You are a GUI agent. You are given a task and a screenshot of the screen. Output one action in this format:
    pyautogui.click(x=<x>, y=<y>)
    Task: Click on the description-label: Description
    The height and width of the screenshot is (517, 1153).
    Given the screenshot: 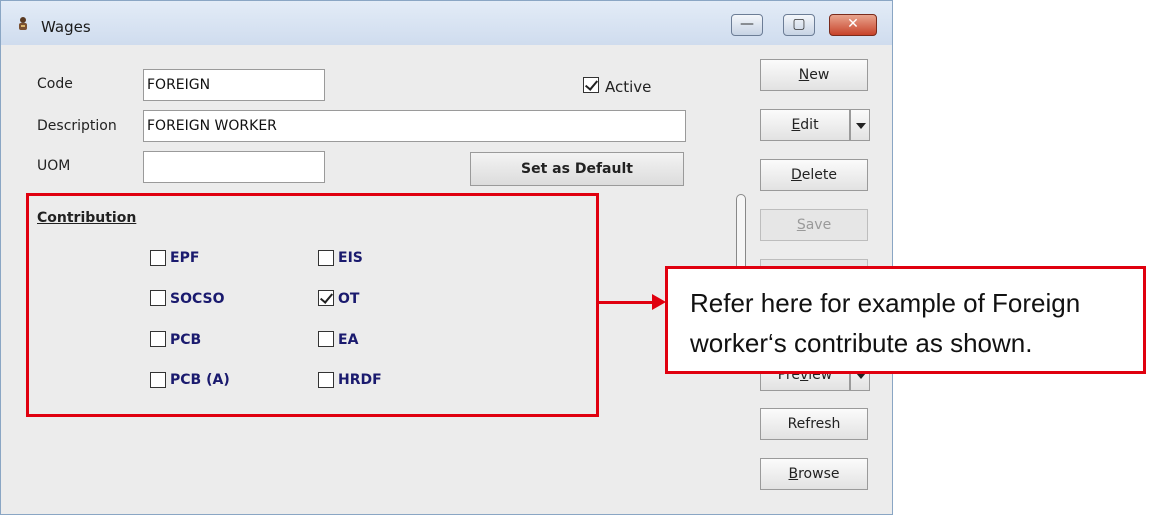 What is the action you would take?
    pyautogui.click(x=77, y=126)
    